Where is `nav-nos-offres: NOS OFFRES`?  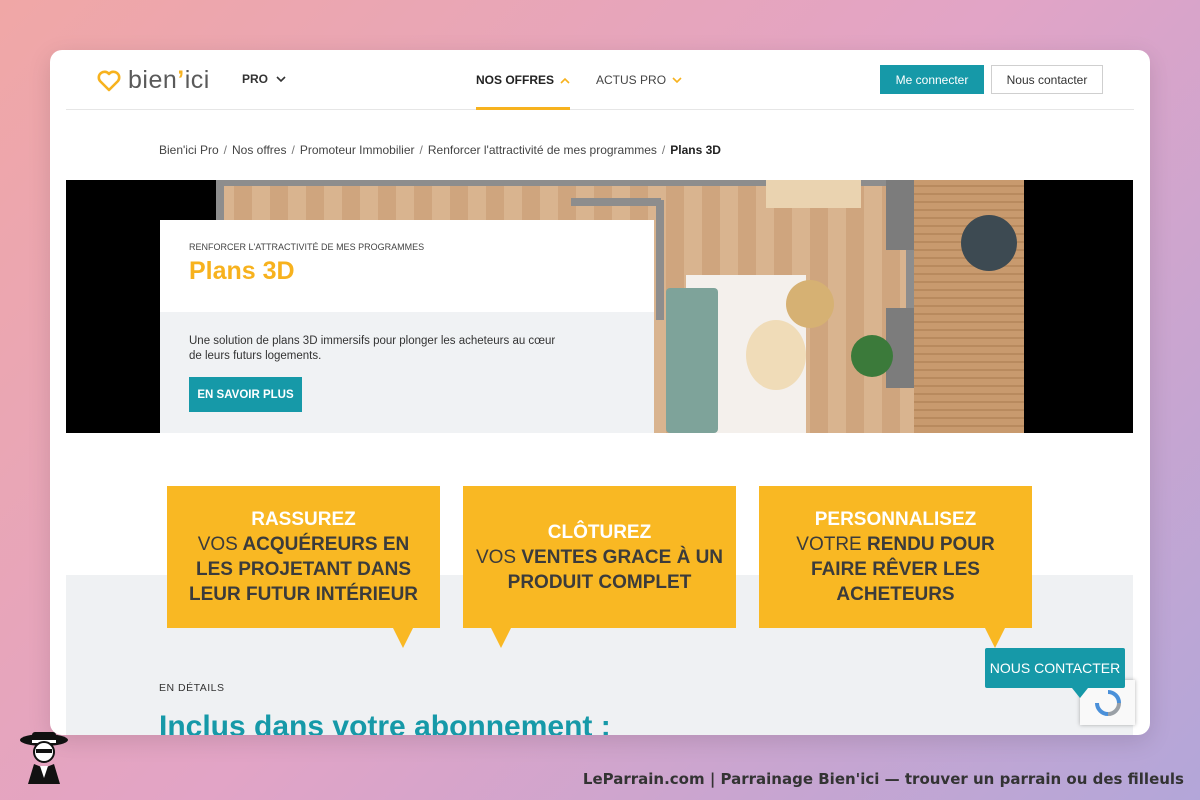 nav-nos-offres: NOS OFFRES is located at coordinates (523, 80).